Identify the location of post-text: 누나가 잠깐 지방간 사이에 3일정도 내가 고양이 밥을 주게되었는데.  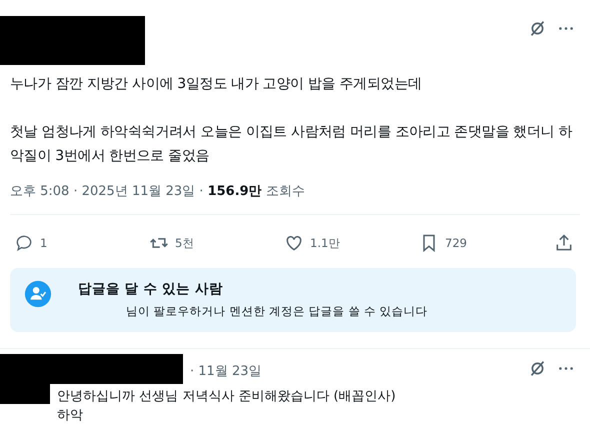
(216, 84).